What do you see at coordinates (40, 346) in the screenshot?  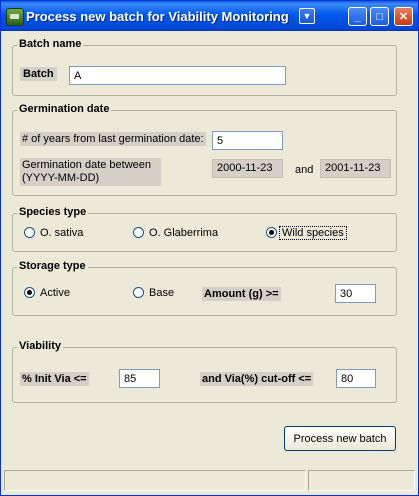 I see `viability-legend: Viability` at bounding box center [40, 346].